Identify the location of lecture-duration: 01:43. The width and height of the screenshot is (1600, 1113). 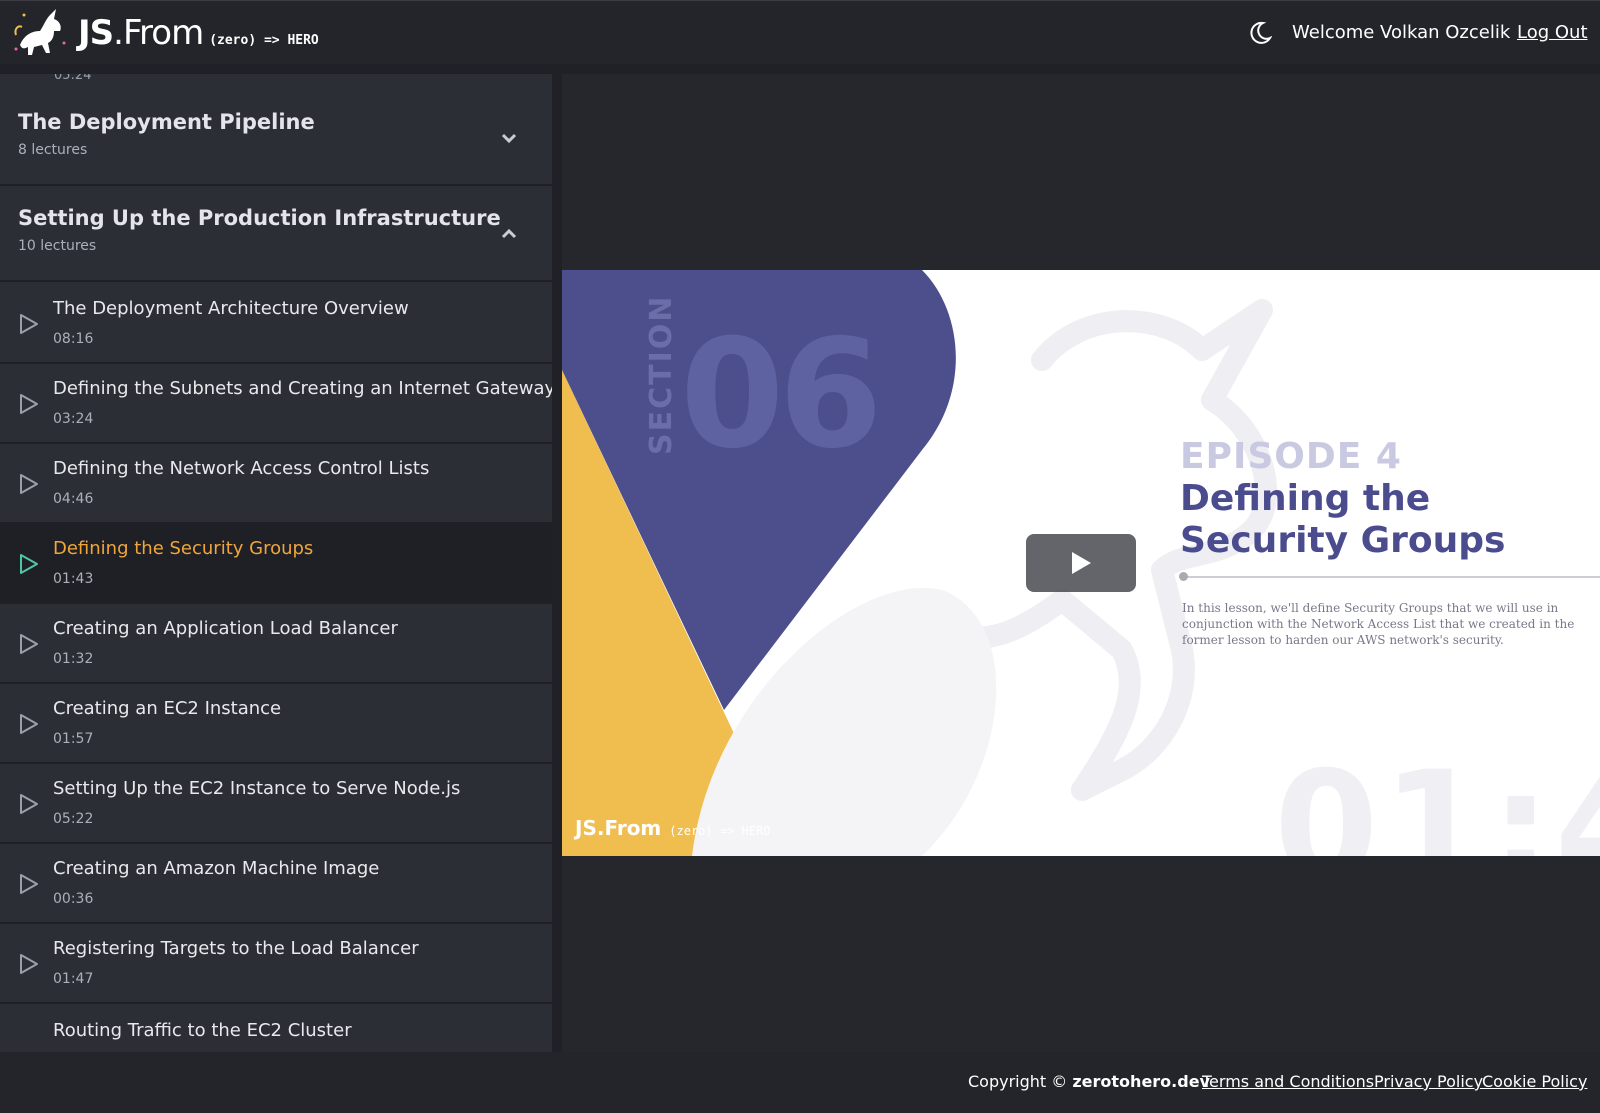
(73, 579).